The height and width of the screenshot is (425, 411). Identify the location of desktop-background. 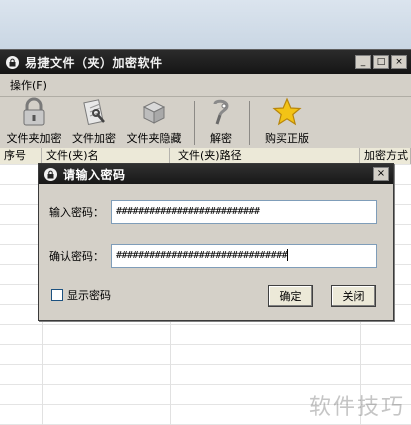
(205, 25).